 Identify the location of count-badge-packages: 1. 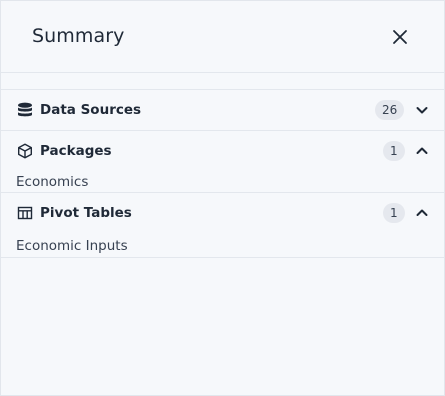
(394, 151).